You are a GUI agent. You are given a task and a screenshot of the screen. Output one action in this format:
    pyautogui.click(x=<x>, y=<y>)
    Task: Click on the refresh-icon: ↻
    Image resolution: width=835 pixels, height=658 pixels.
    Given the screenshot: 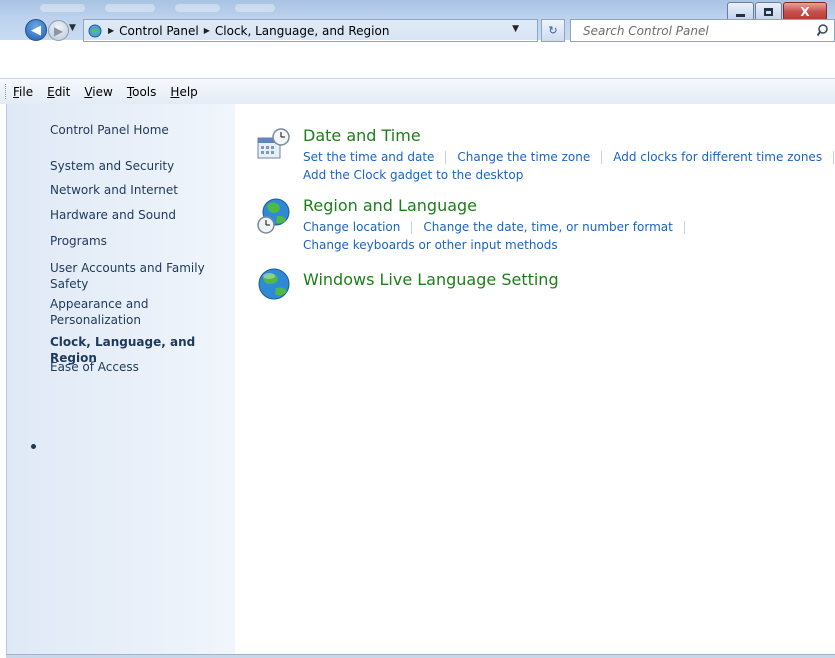 What is the action you would take?
    pyautogui.click(x=553, y=30)
    